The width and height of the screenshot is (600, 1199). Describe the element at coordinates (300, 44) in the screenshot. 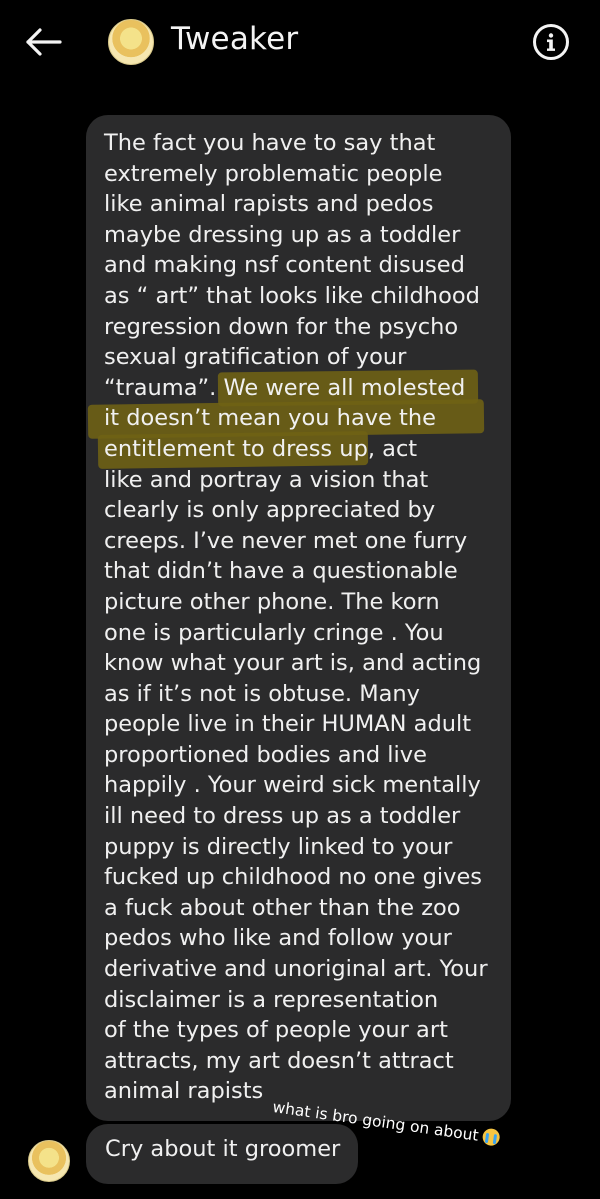

I see `chat-header: Tweaker` at that location.